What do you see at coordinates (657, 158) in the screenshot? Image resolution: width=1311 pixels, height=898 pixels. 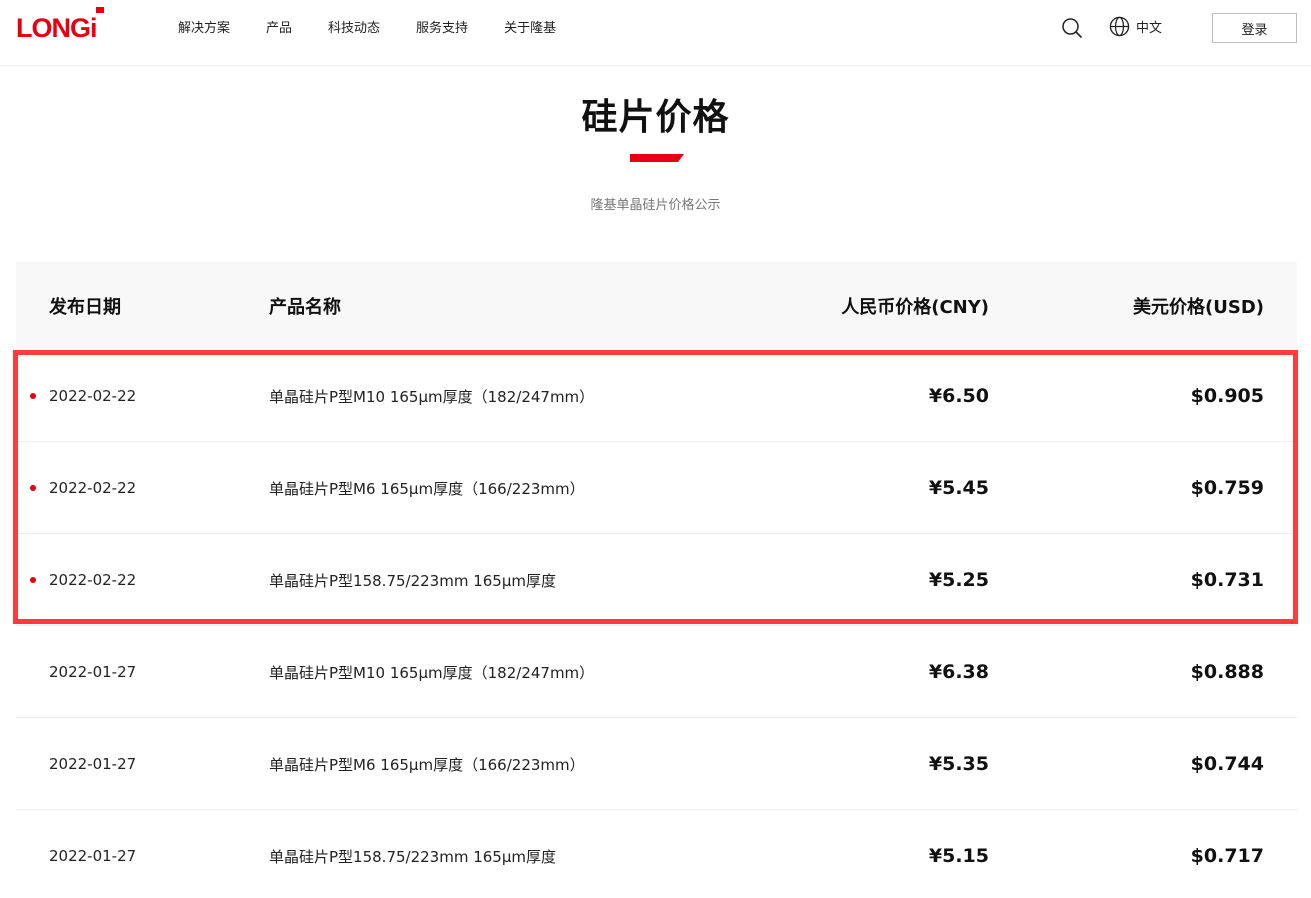 I see `title-underline` at bounding box center [657, 158].